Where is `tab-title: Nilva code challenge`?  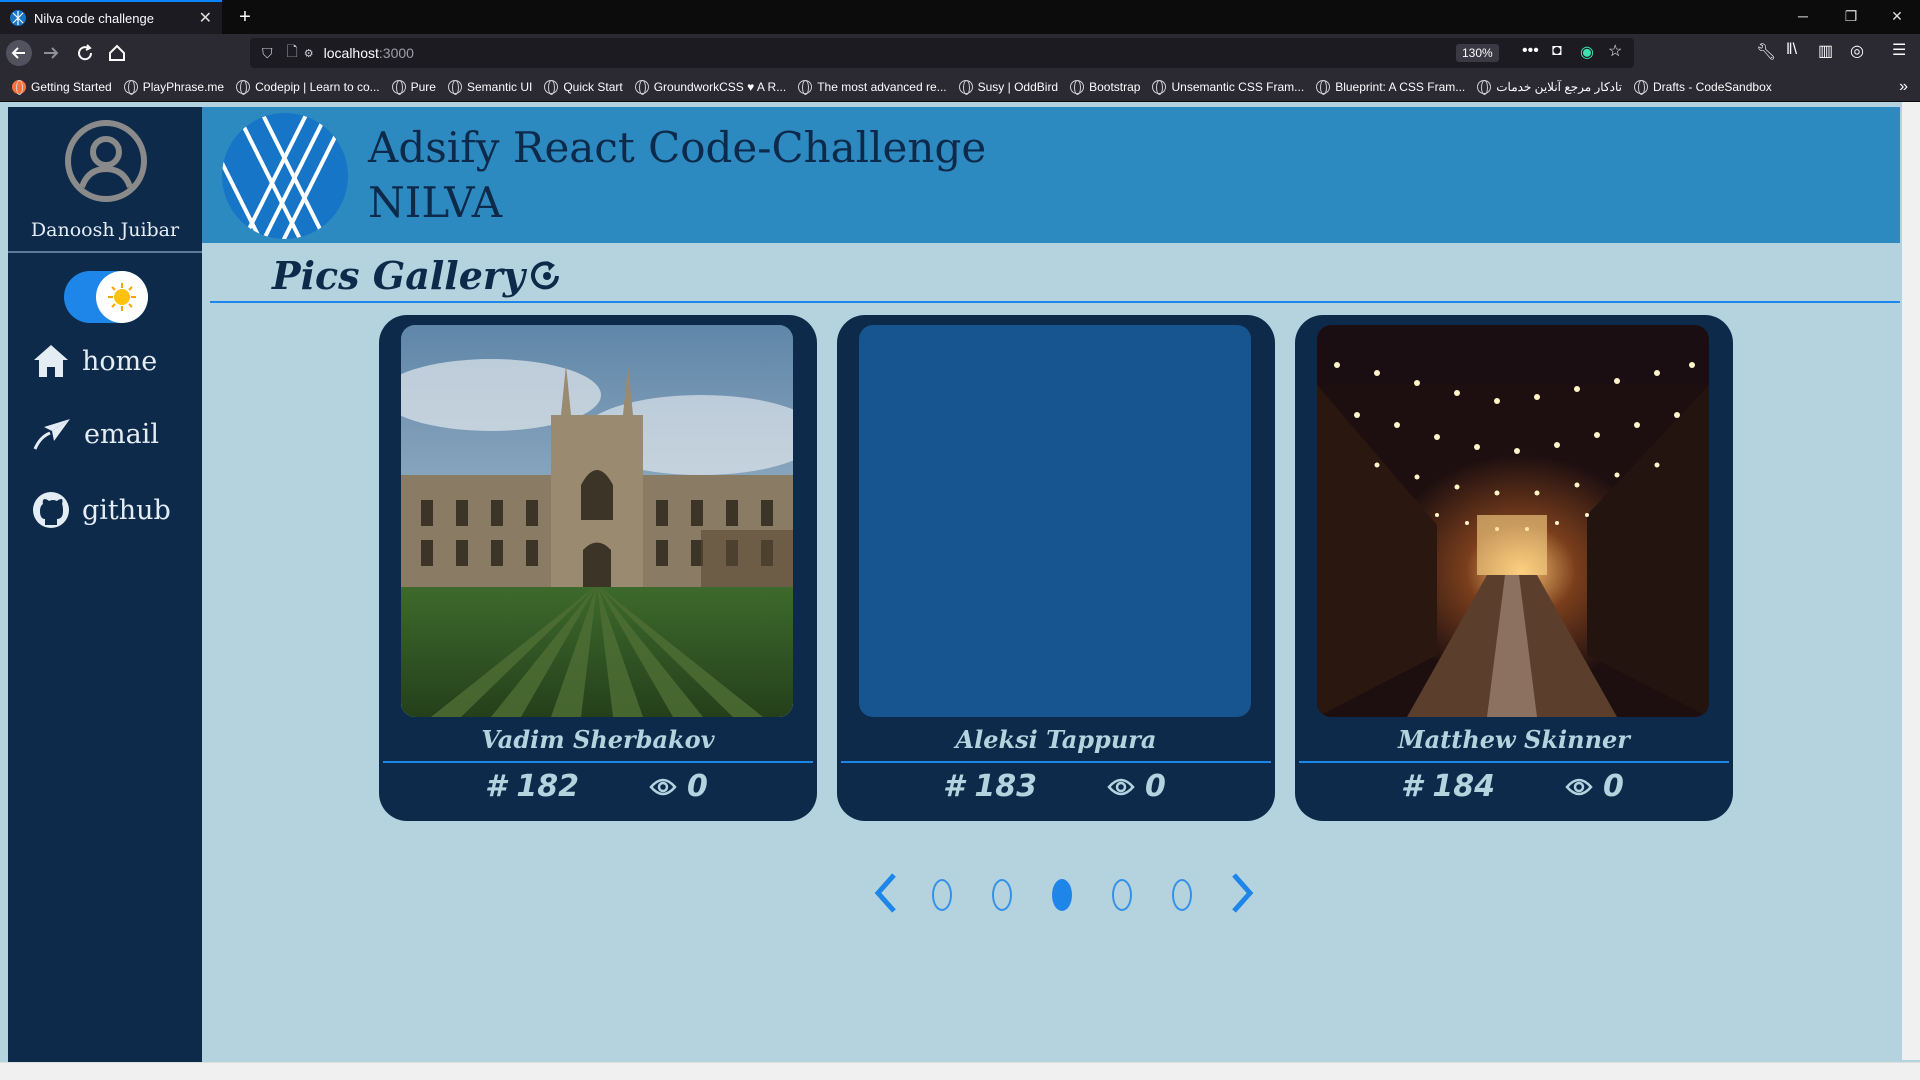 tab-title: Nilva code challenge is located at coordinates (94, 18).